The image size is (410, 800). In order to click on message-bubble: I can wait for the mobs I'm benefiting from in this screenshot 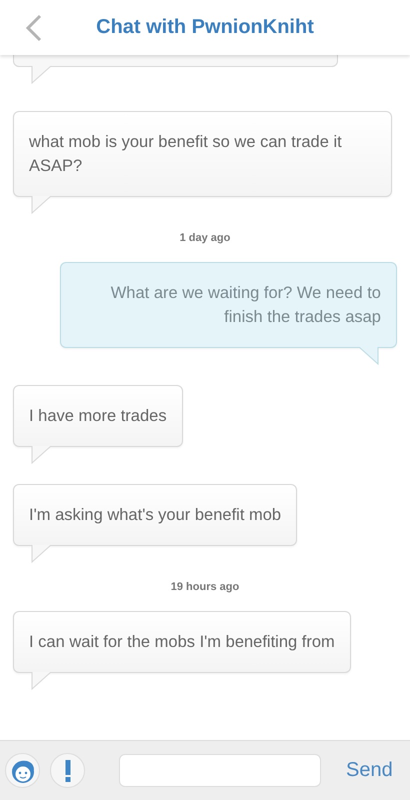, I will do `click(182, 642)`.